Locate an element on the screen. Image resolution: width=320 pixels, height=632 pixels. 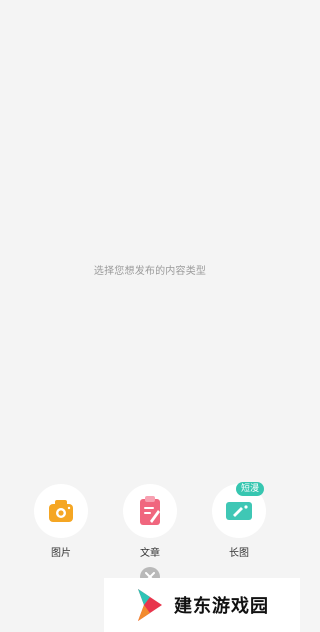
option-article-circle is located at coordinates (150, 511).